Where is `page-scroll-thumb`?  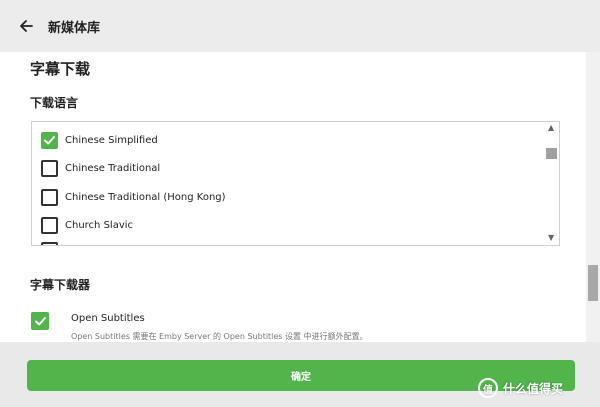 page-scroll-thumb is located at coordinates (593, 283).